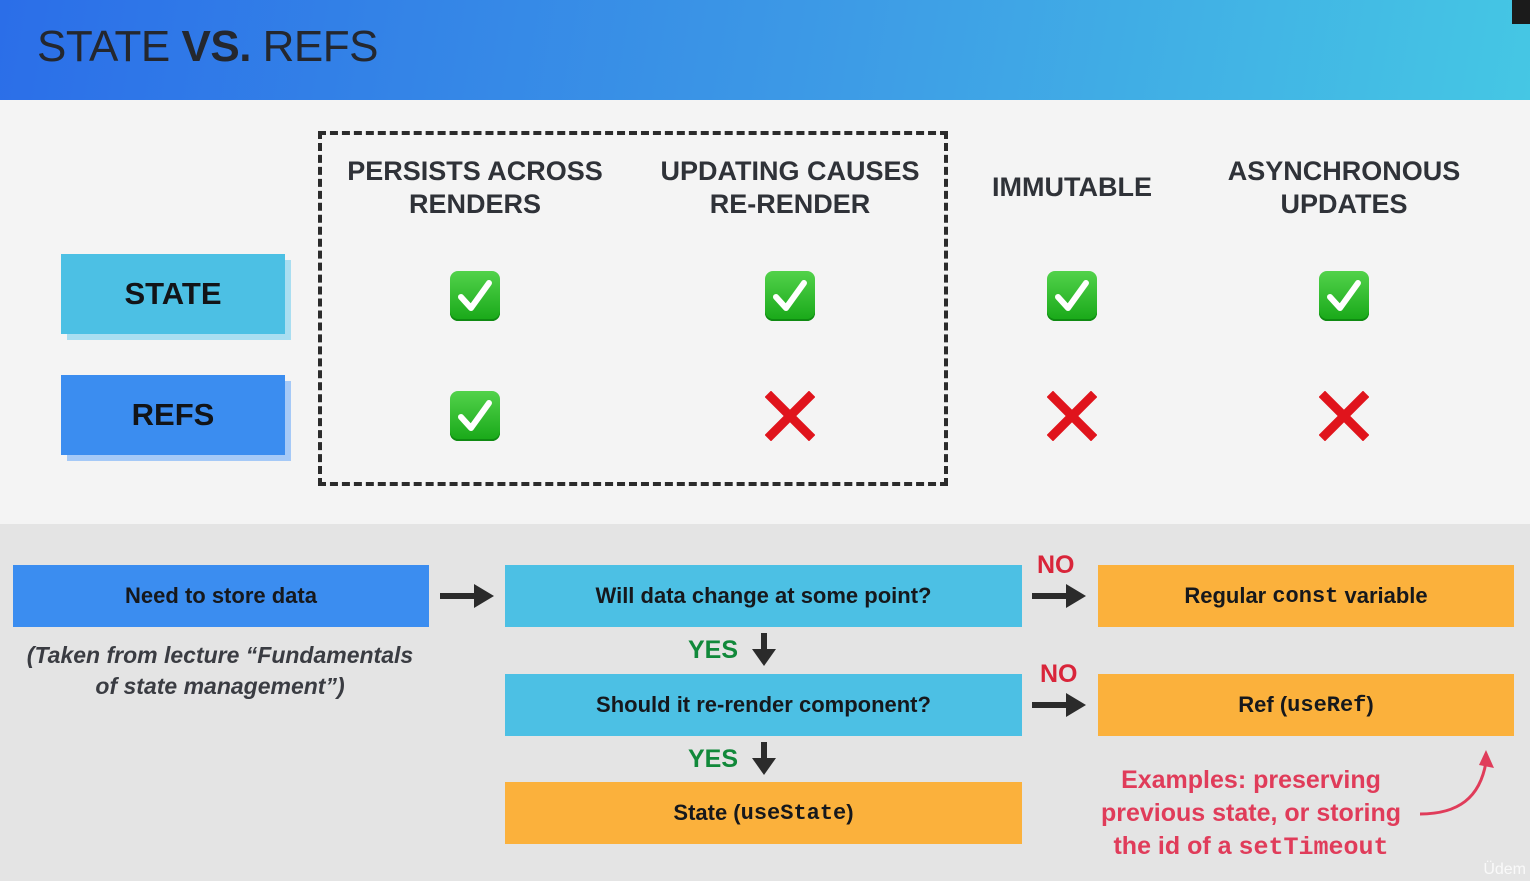  Describe the element at coordinates (1228, 595) in the screenshot. I see `regular-variable-text: Regular` at that location.